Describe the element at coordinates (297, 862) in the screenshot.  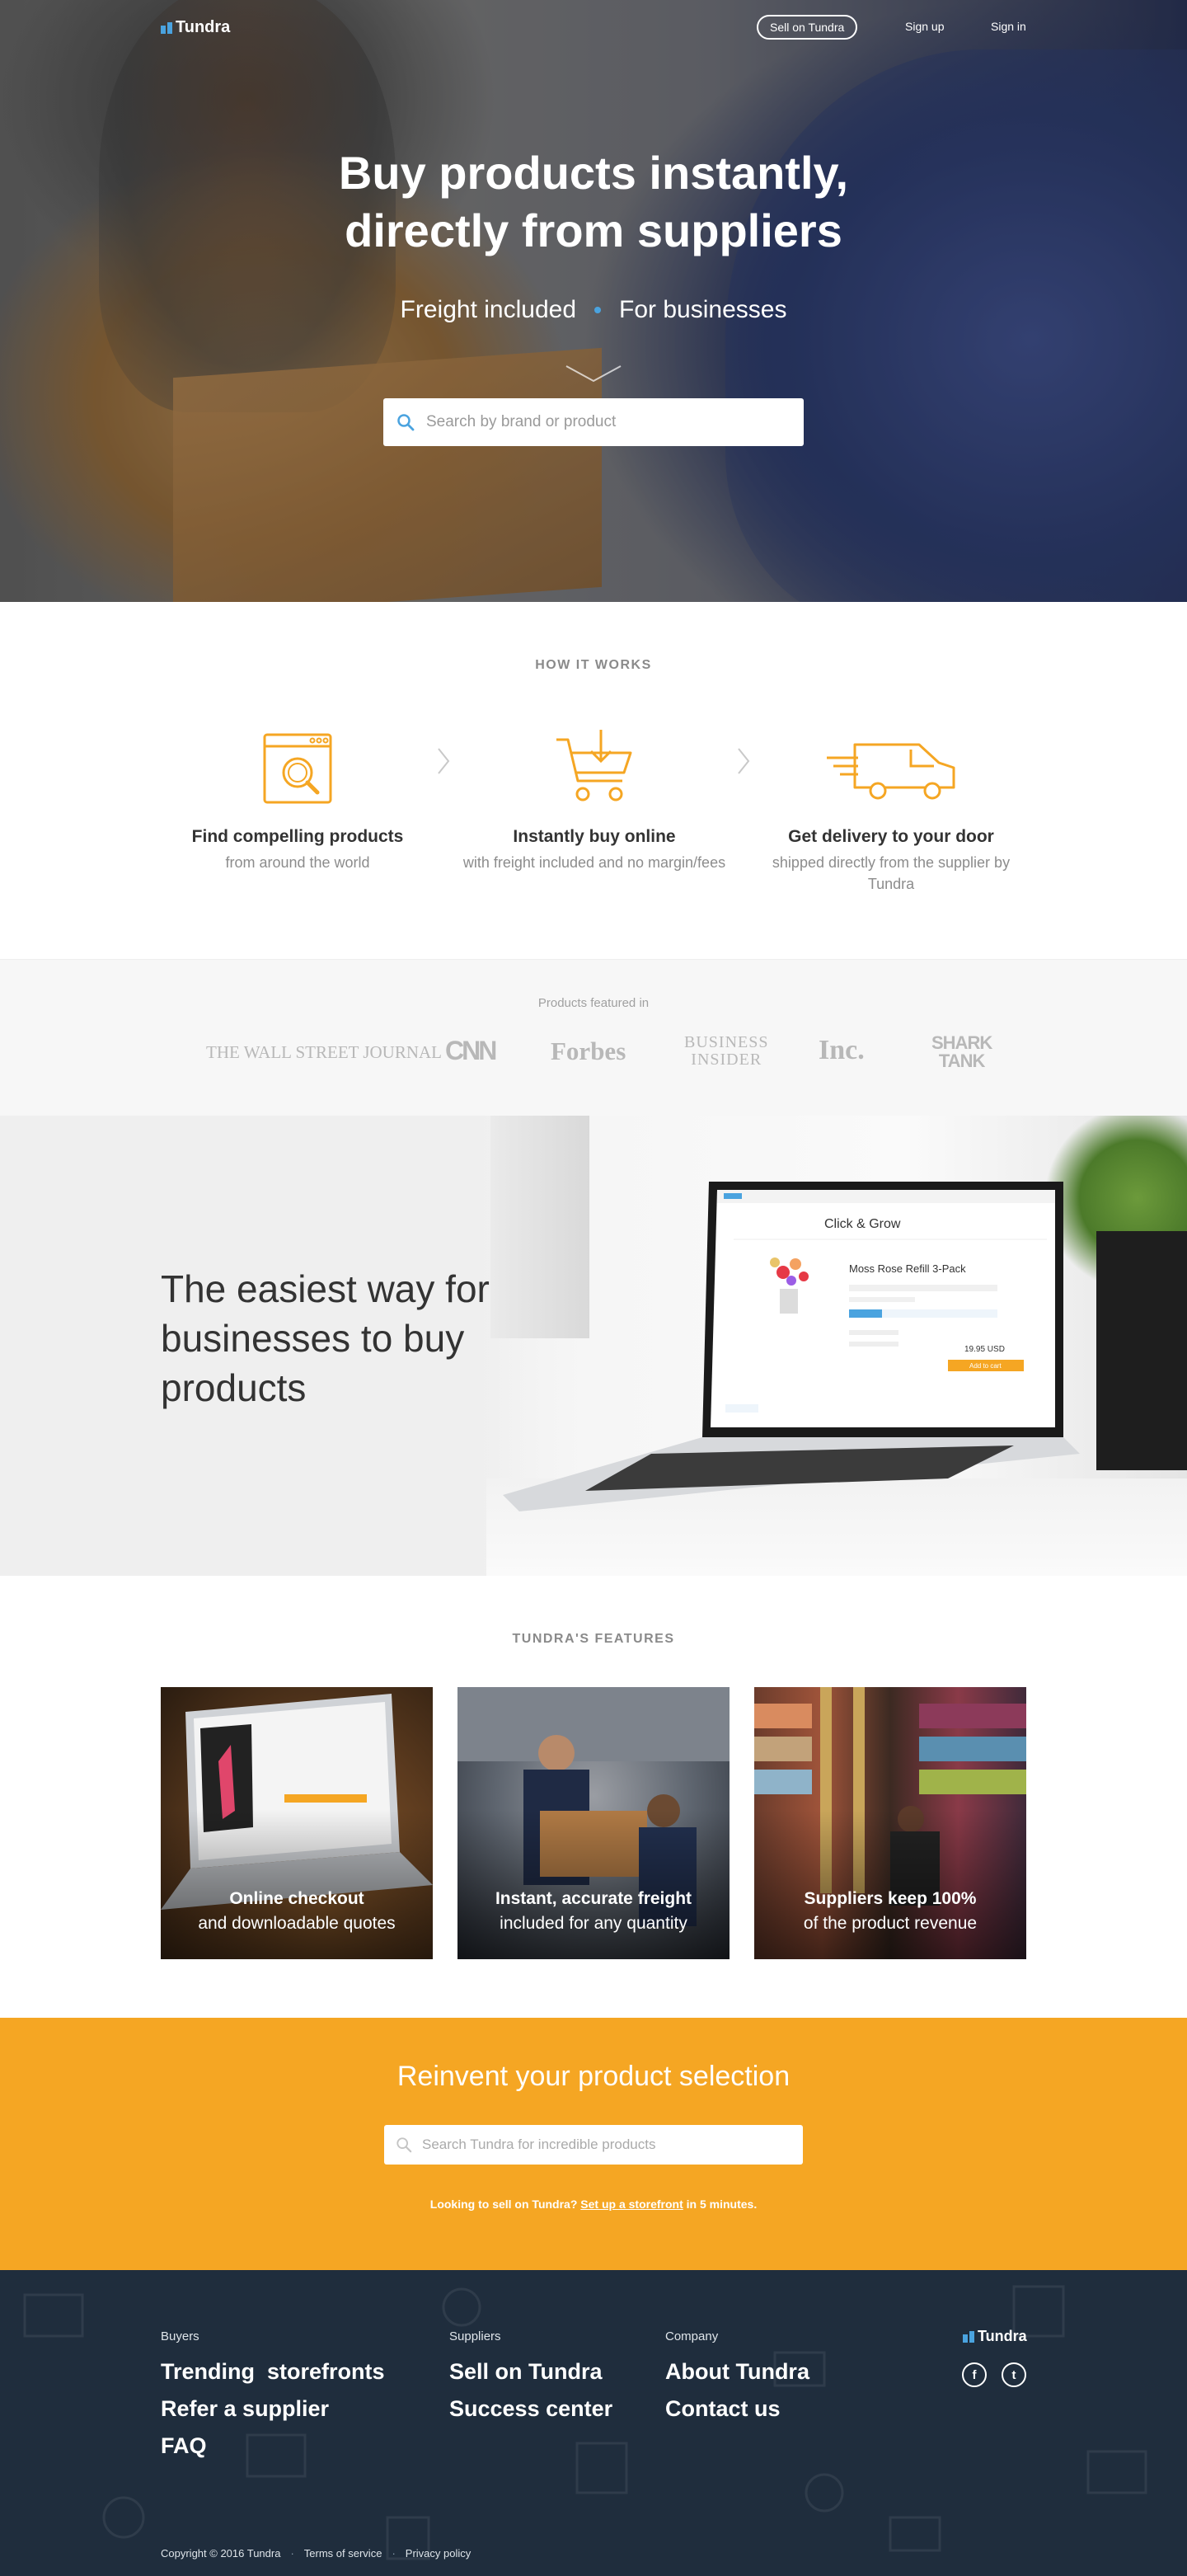
I see `step-description: from around the world` at that location.